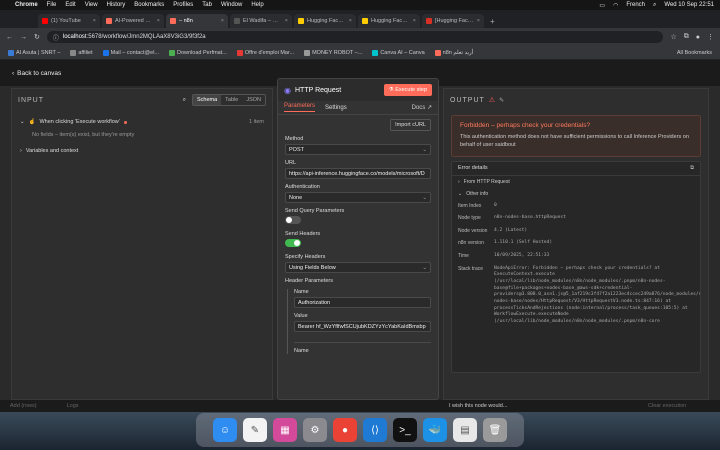 The height and width of the screenshot is (450, 720). I want to click on cursor-trigger-icon: ☝, so click(32, 122).